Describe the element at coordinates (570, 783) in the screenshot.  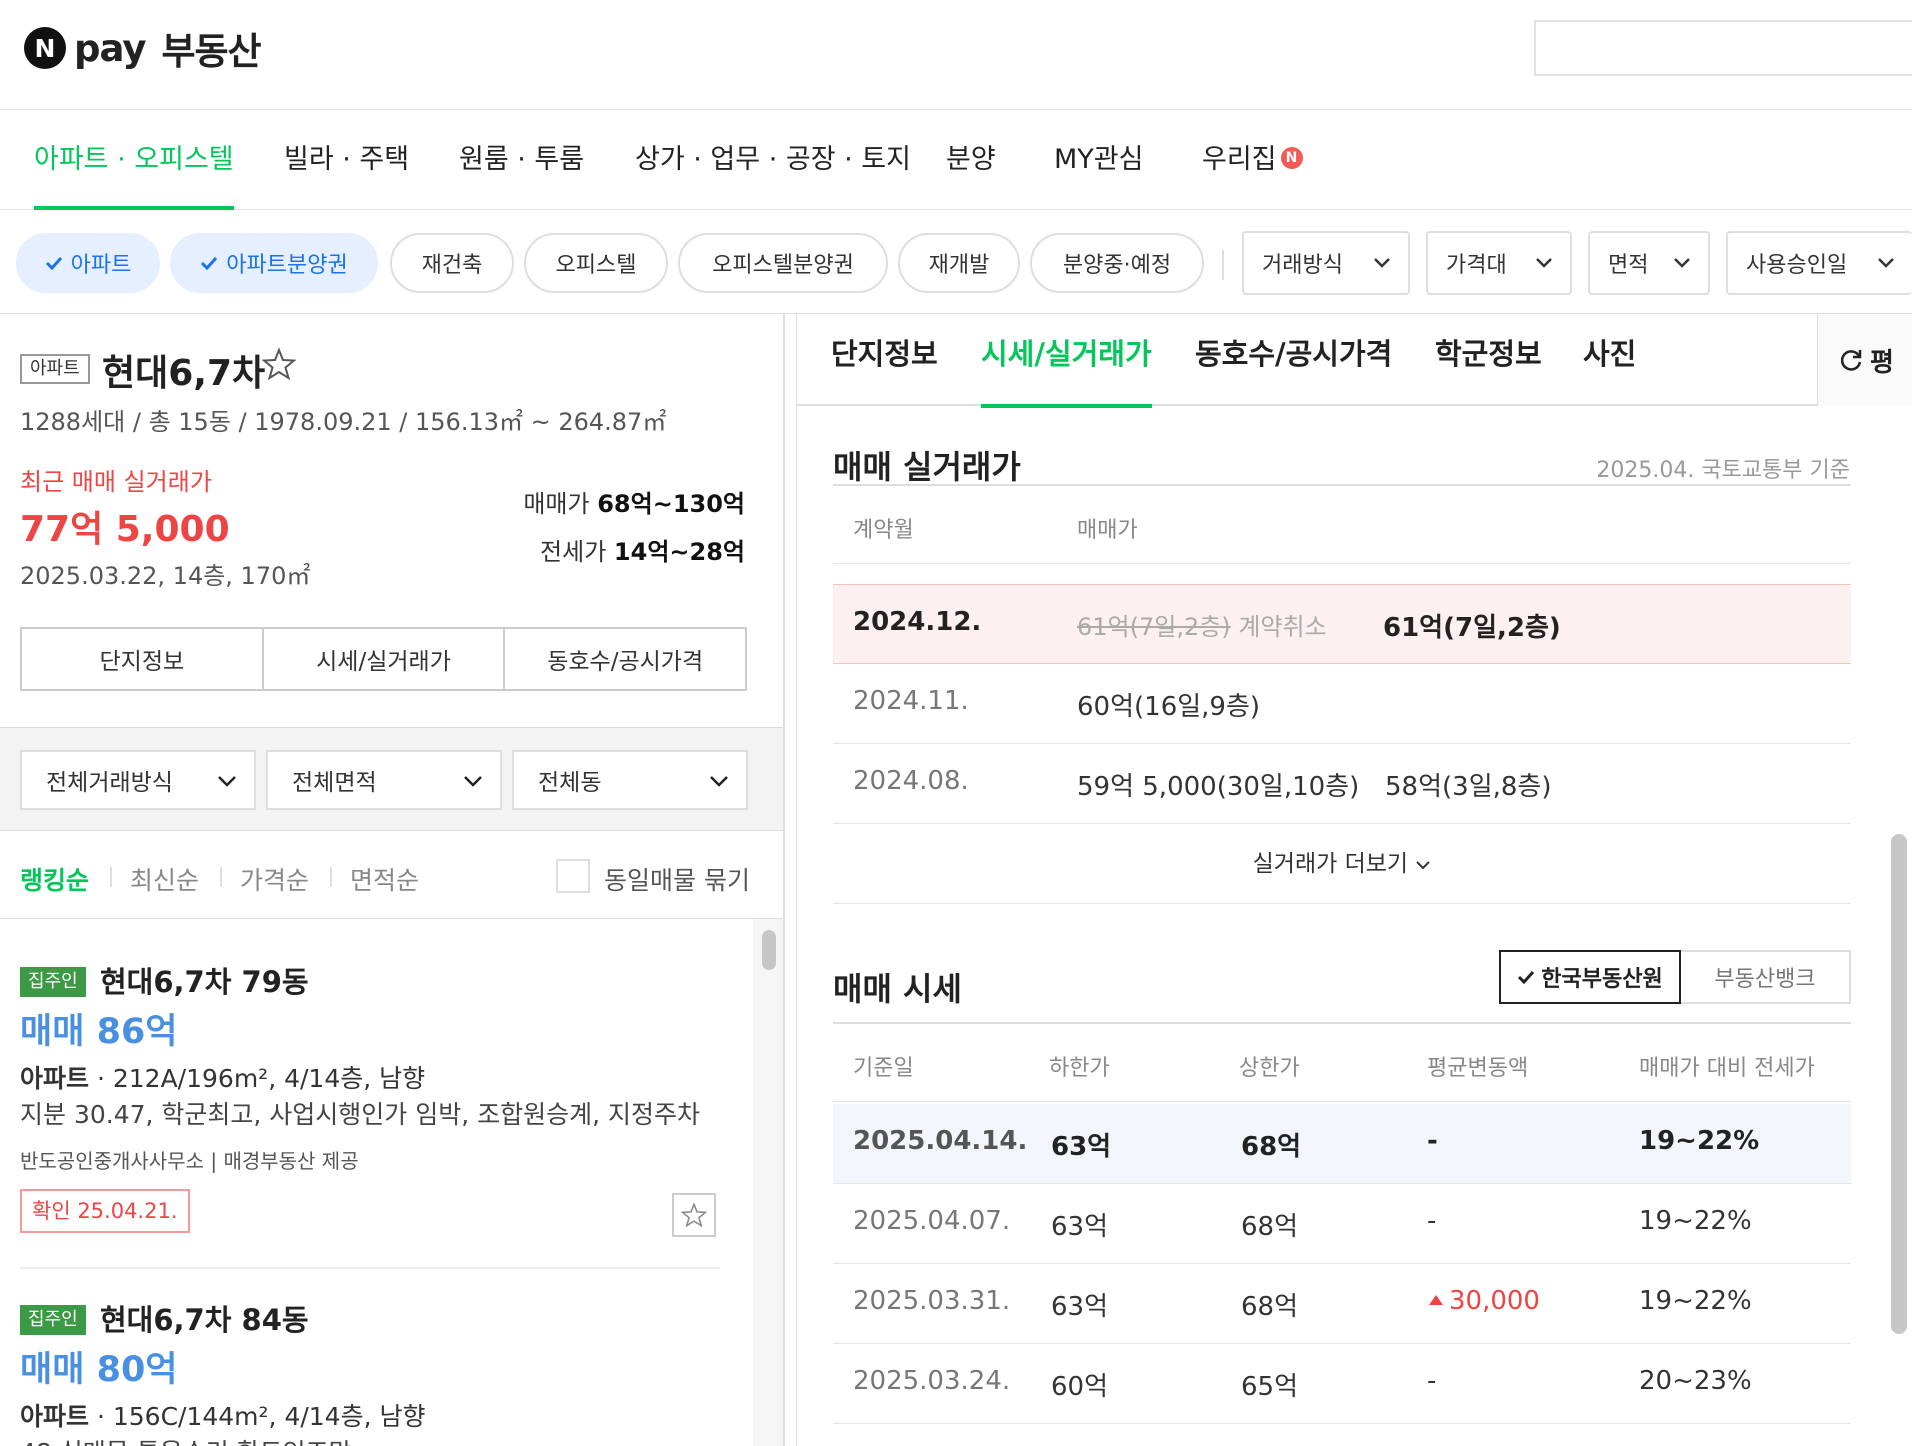
I see `select-label: 전체동` at that location.